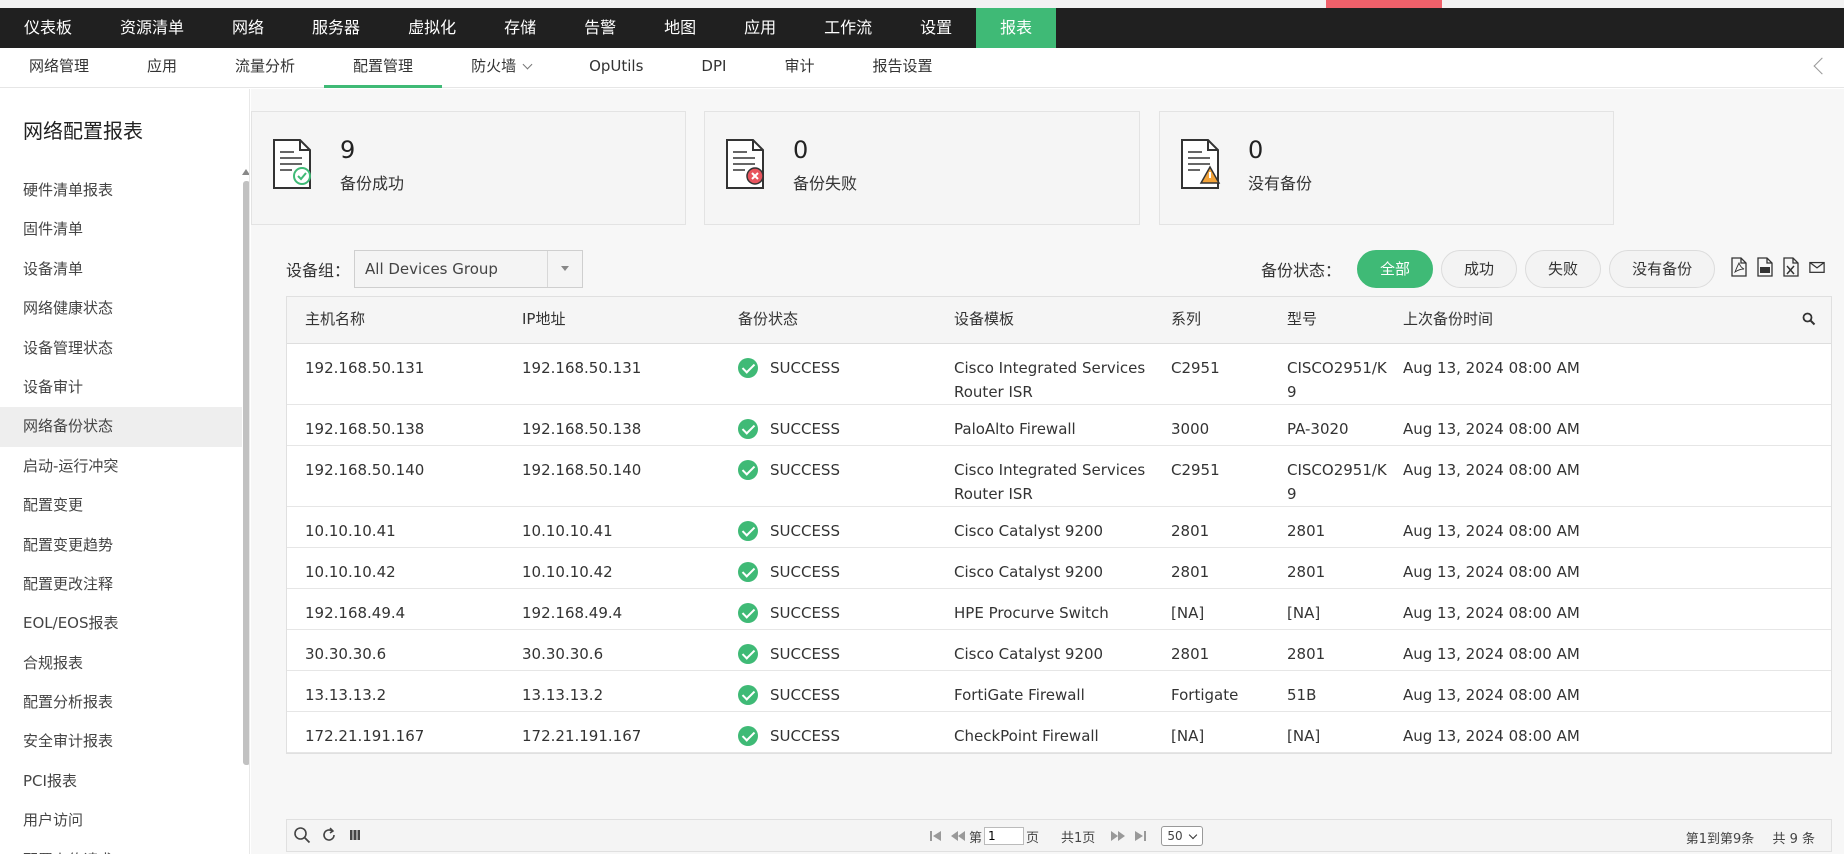  I want to click on summary-card: 0 没有备份, so click(1386, 168).